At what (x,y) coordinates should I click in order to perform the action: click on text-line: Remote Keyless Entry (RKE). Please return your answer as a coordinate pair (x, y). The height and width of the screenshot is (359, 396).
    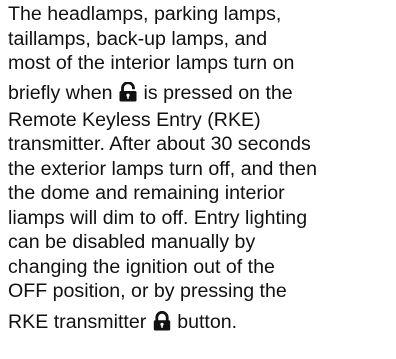
    Looking at the image, I should click on (134, 119).